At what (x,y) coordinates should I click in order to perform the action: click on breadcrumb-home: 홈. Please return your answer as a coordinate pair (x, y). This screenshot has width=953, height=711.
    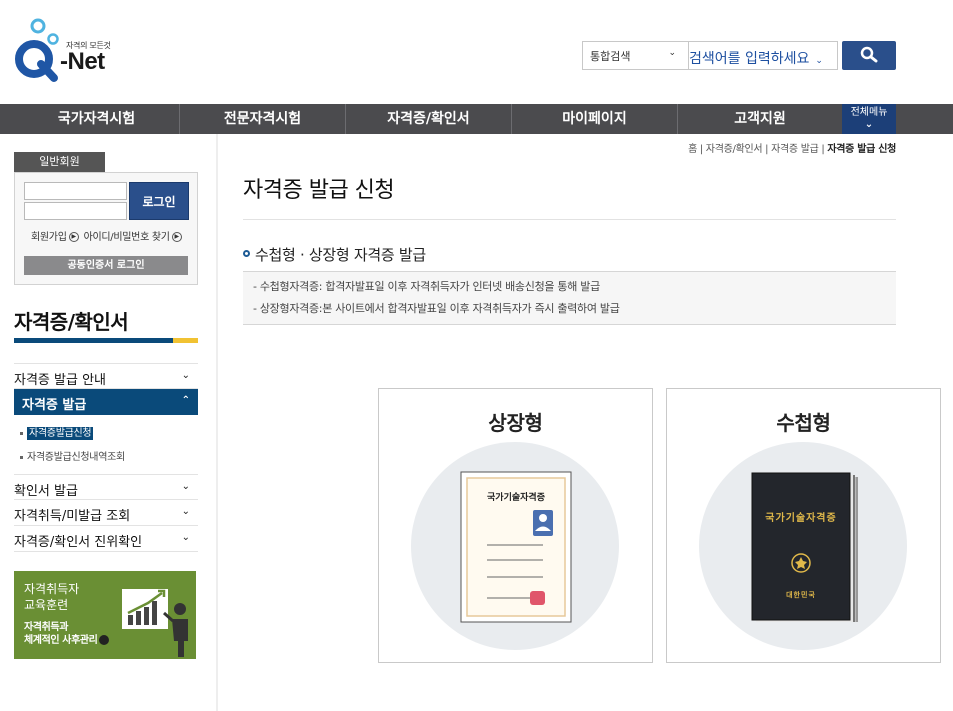
    Looking at the image, I should click on (692, 149).